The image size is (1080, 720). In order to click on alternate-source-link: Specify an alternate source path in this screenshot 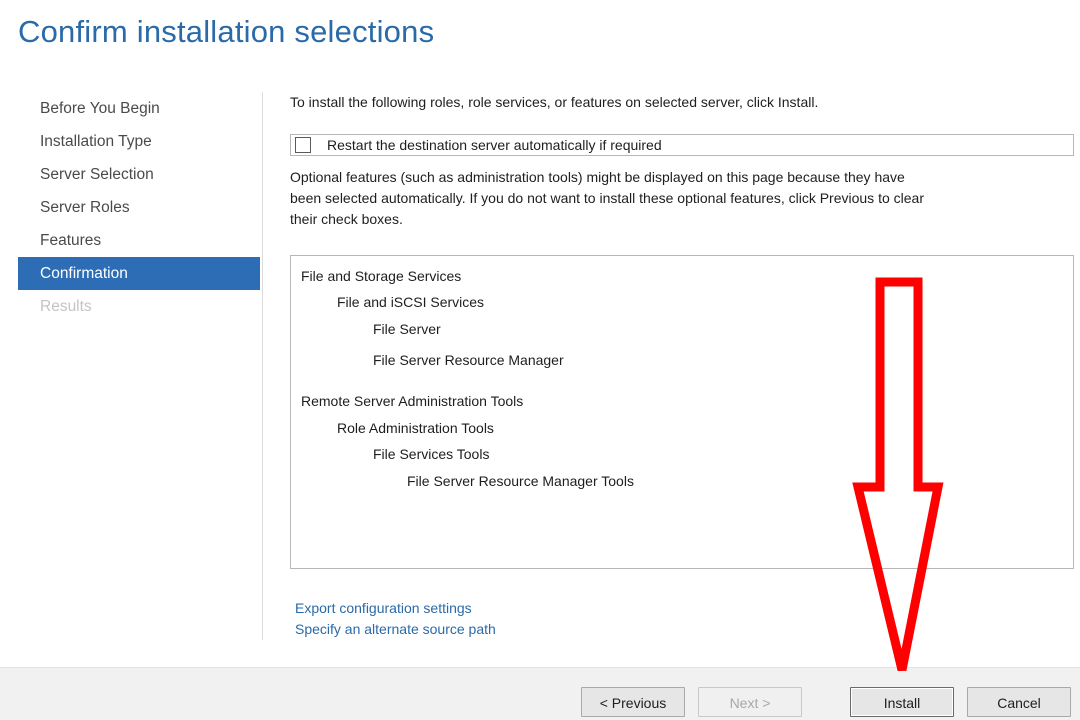, I will do `click(395, 629)`.